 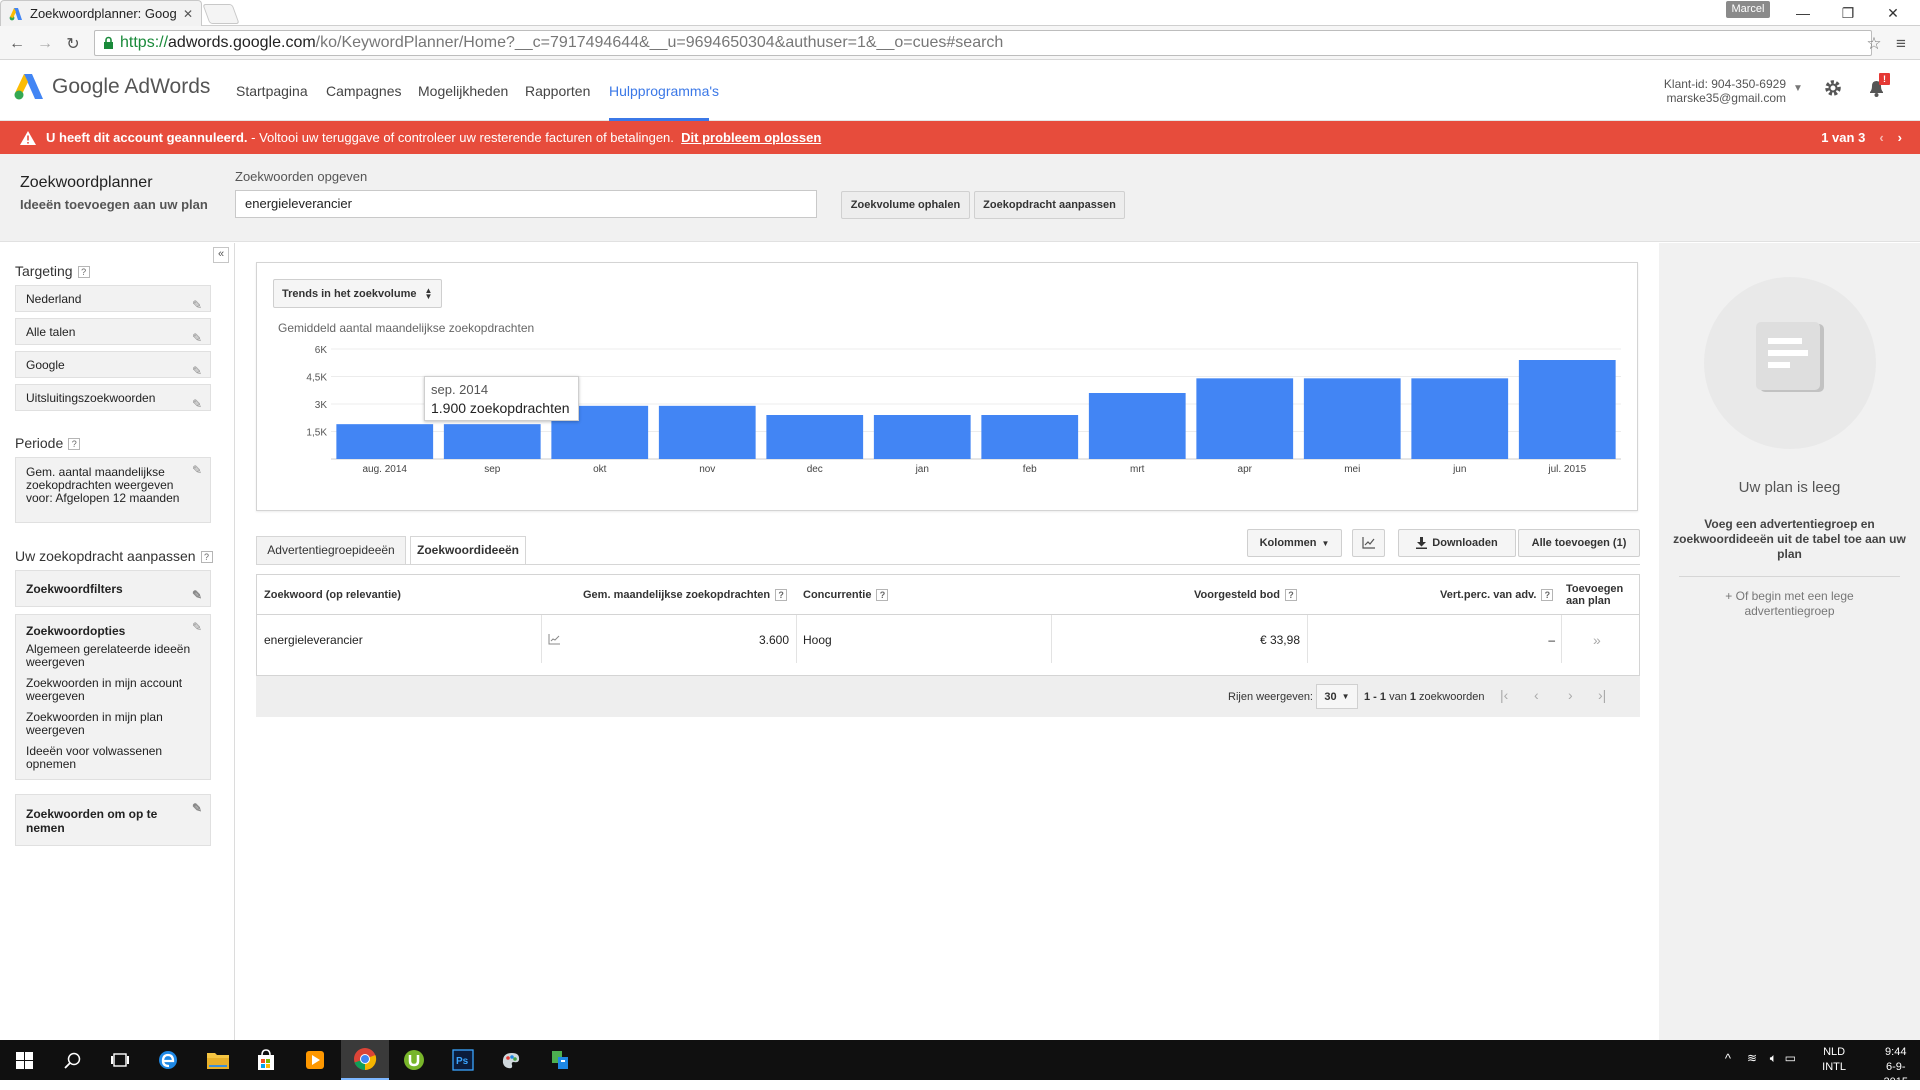 What do you see at coordinates (1602, 695) in the screenshot?
I see `last-page-icon: ›|` at bounding box center [1602, 695].